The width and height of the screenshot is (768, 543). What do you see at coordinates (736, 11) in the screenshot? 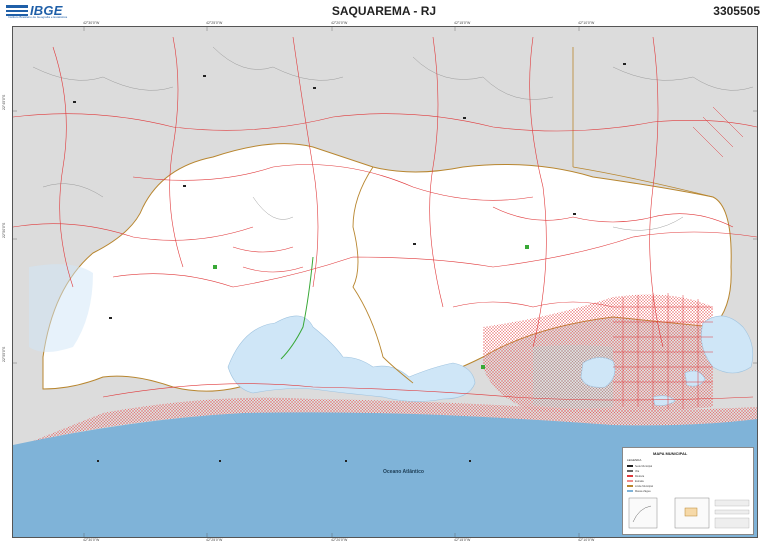
I see `municipality-code: 3305505` at bounding box center [736, 11].